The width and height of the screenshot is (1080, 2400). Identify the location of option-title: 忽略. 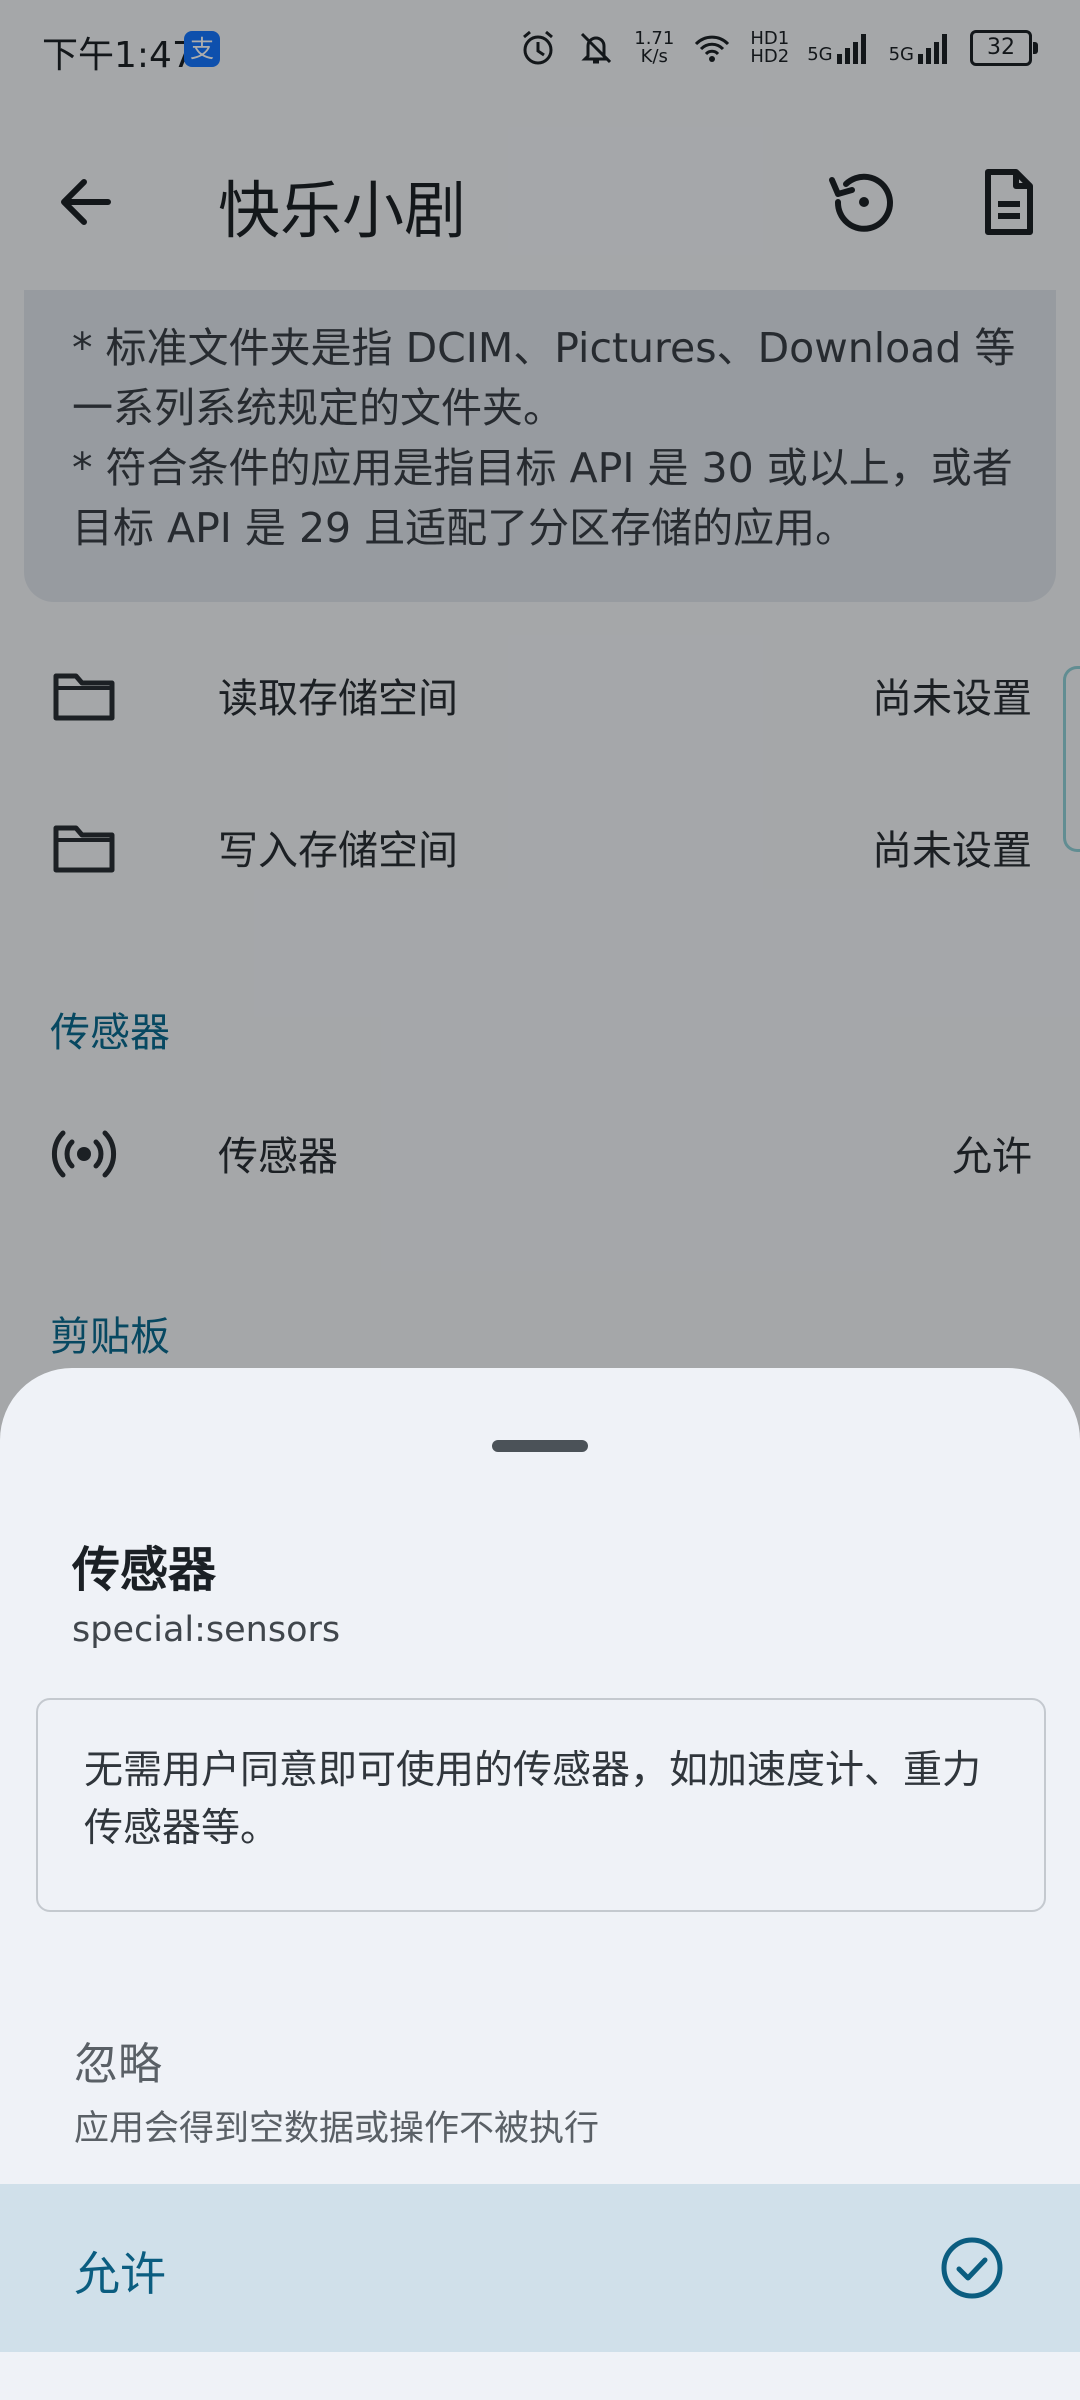
(118, 2064).